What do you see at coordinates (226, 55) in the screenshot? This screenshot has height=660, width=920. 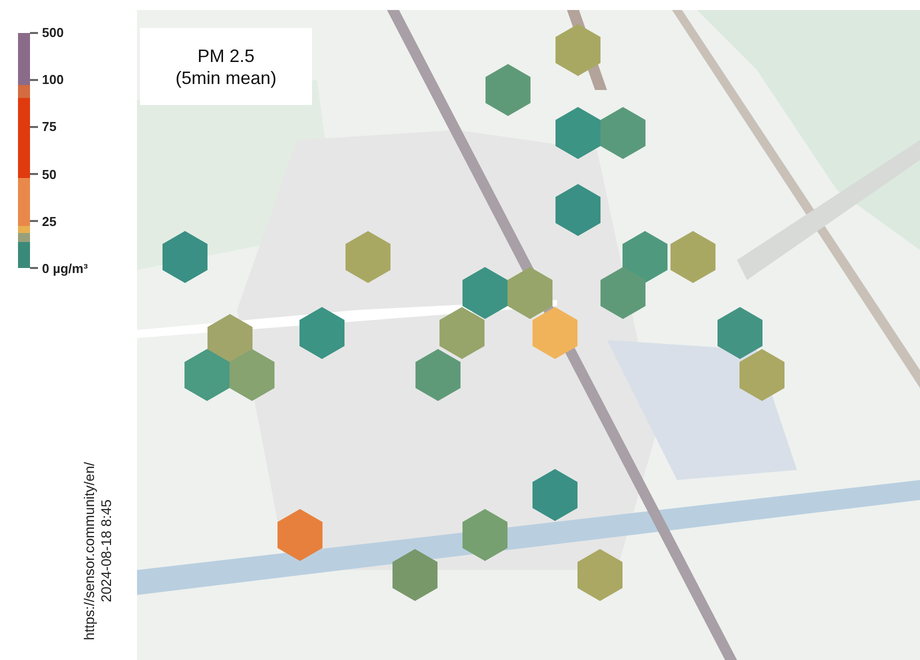 I see `metric-title: PM 2.5` at bounding box center [226, 55].